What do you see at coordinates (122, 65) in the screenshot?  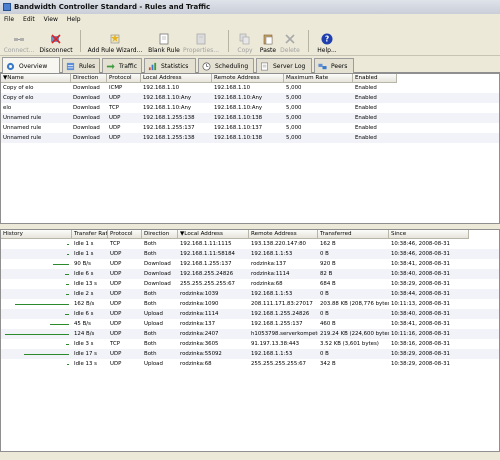 I see `tab-traffic: Traffic` at bounding box center [122, 65].